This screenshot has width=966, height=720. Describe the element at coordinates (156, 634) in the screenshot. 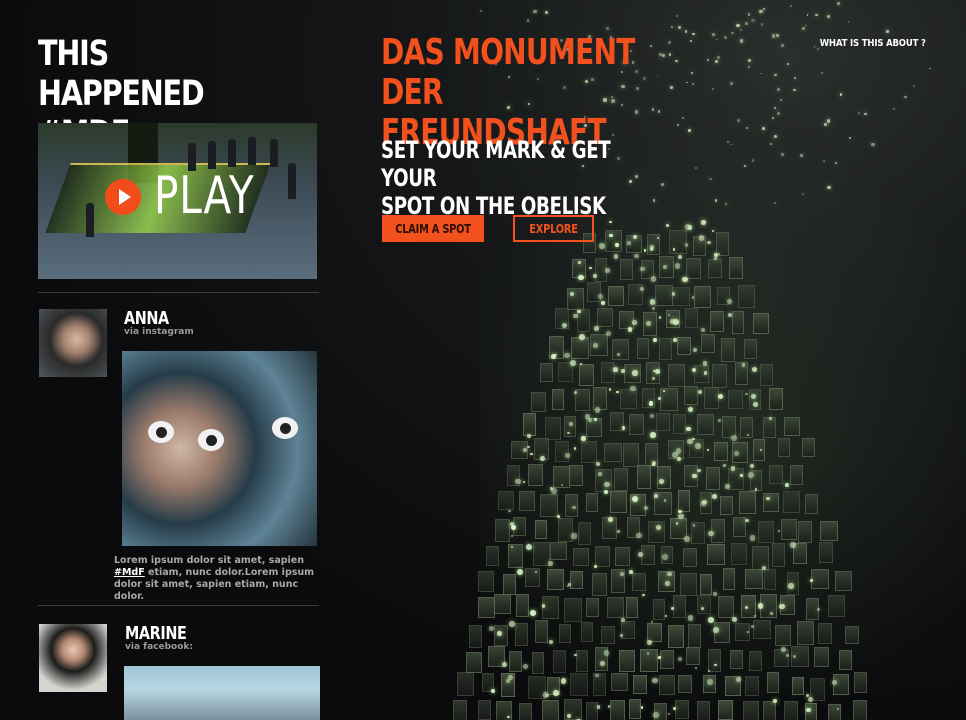

I see `post-author: MARINE` at that location.